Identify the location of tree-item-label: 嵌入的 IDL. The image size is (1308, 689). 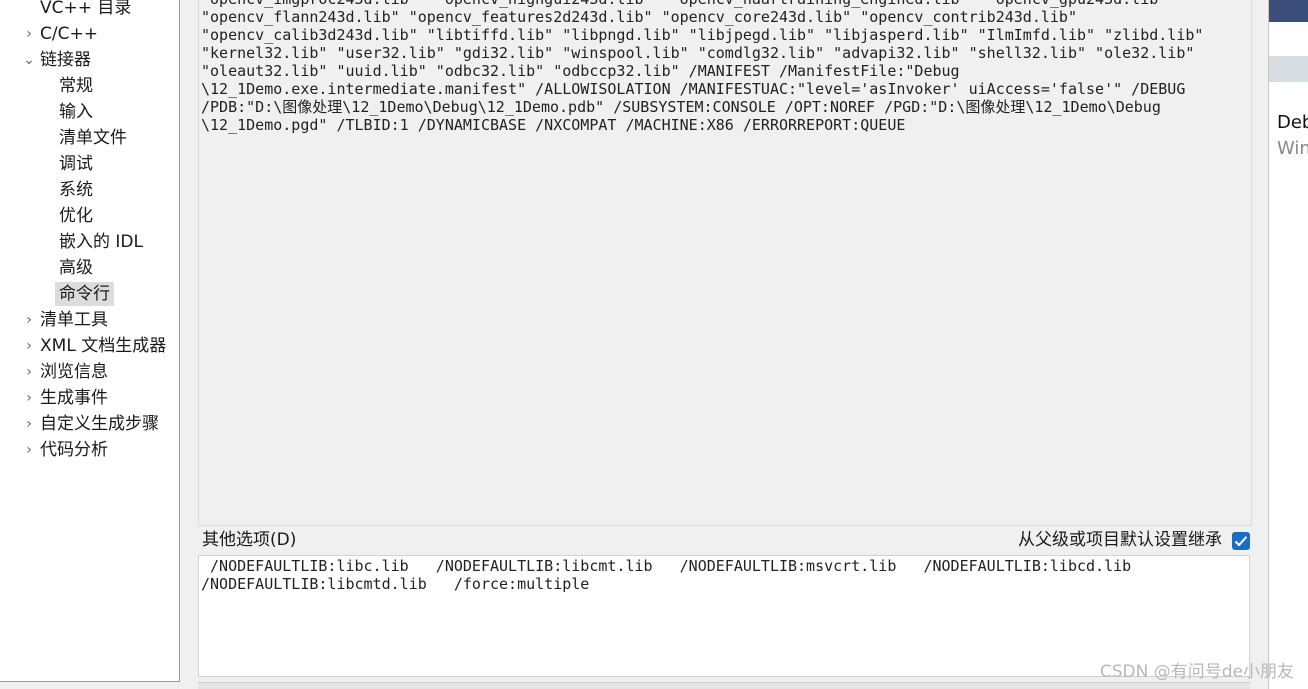
(101, 242).